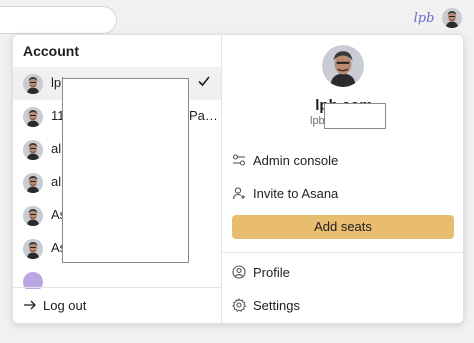 The height and width of the screenshot is (343, 474). What do you see at coordinates (342, 305) in the screenshot?
I see `settings-item: Settings` at bounding box center [342, 305].